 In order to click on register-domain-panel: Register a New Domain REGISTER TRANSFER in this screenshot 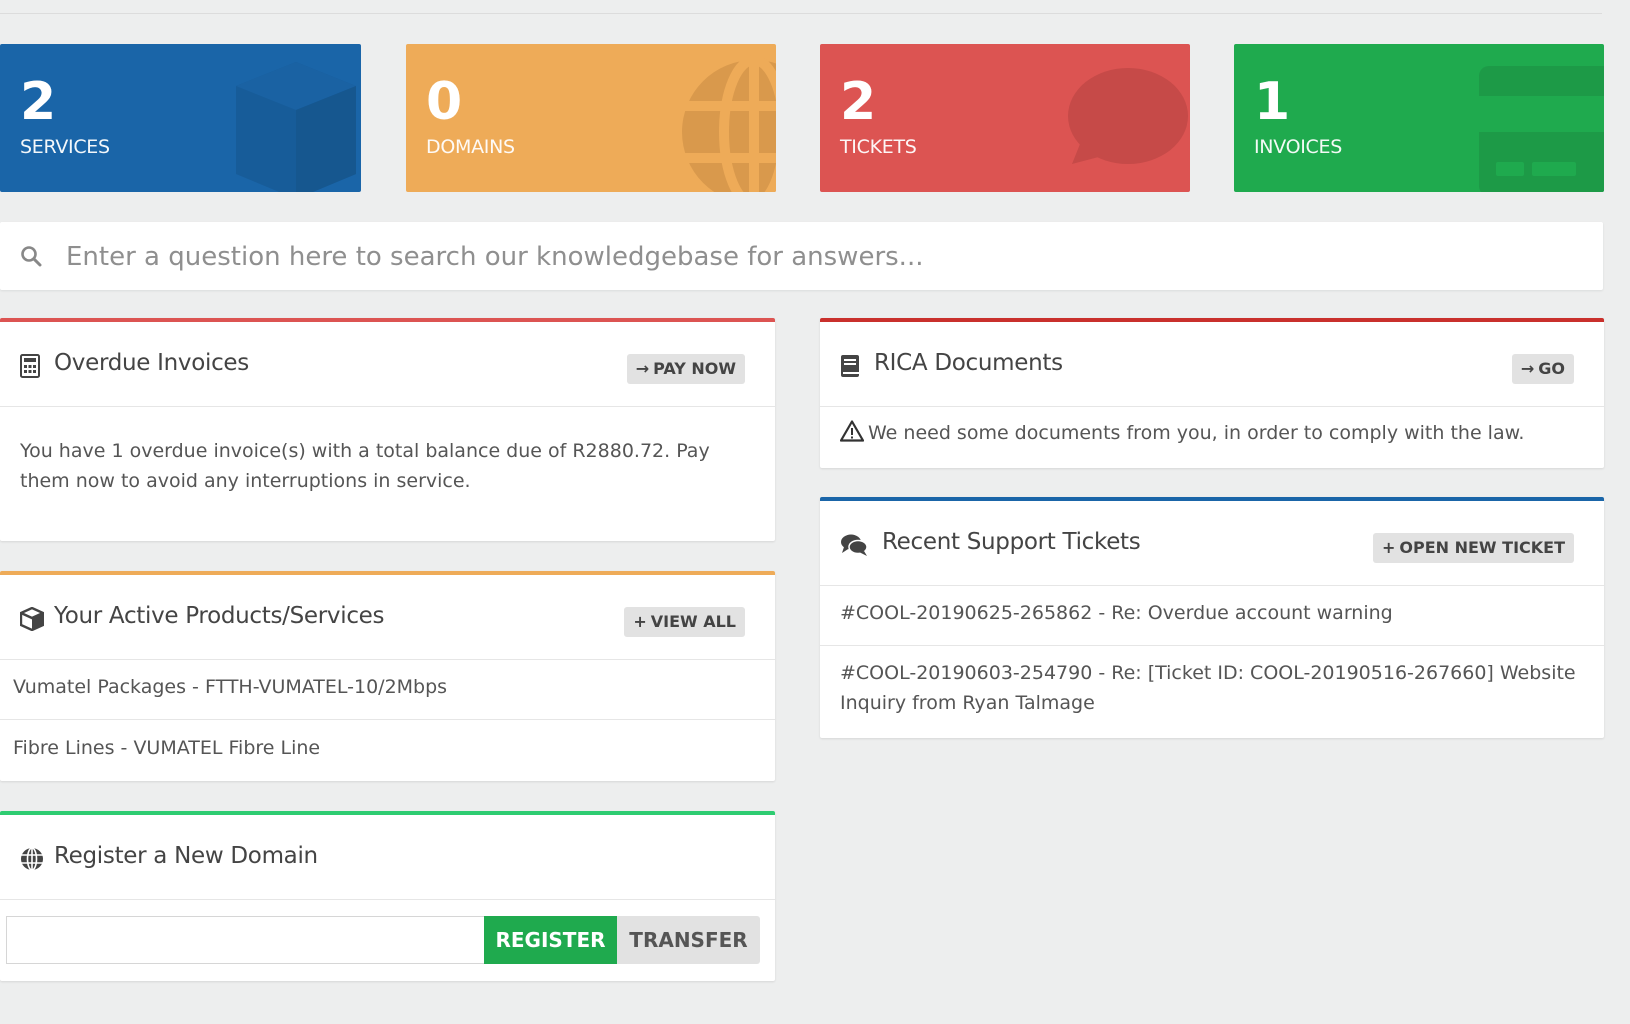, I will do `click(387, 896)`.